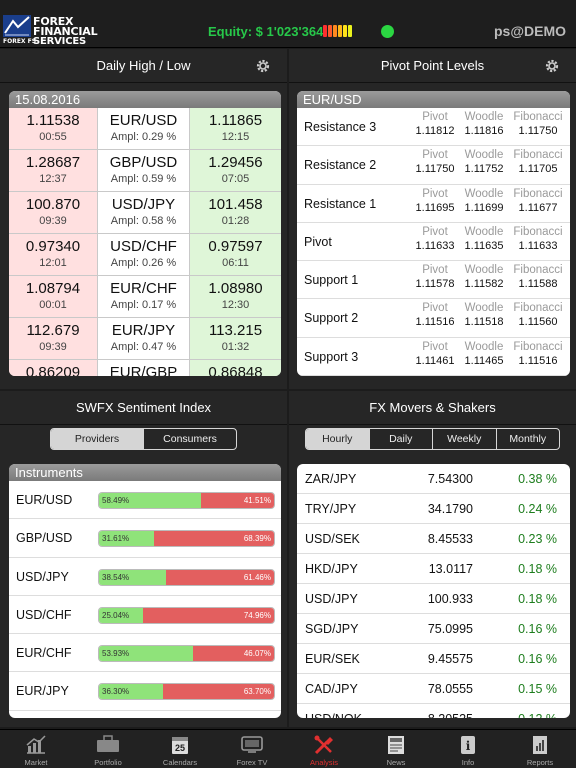 This screenshot has width=576, height=768. Describe the element at coordinates (433, 479) in the screenshot. I see `mover-row: ZAR/JPY 7.54300 0.38 %` at that location.